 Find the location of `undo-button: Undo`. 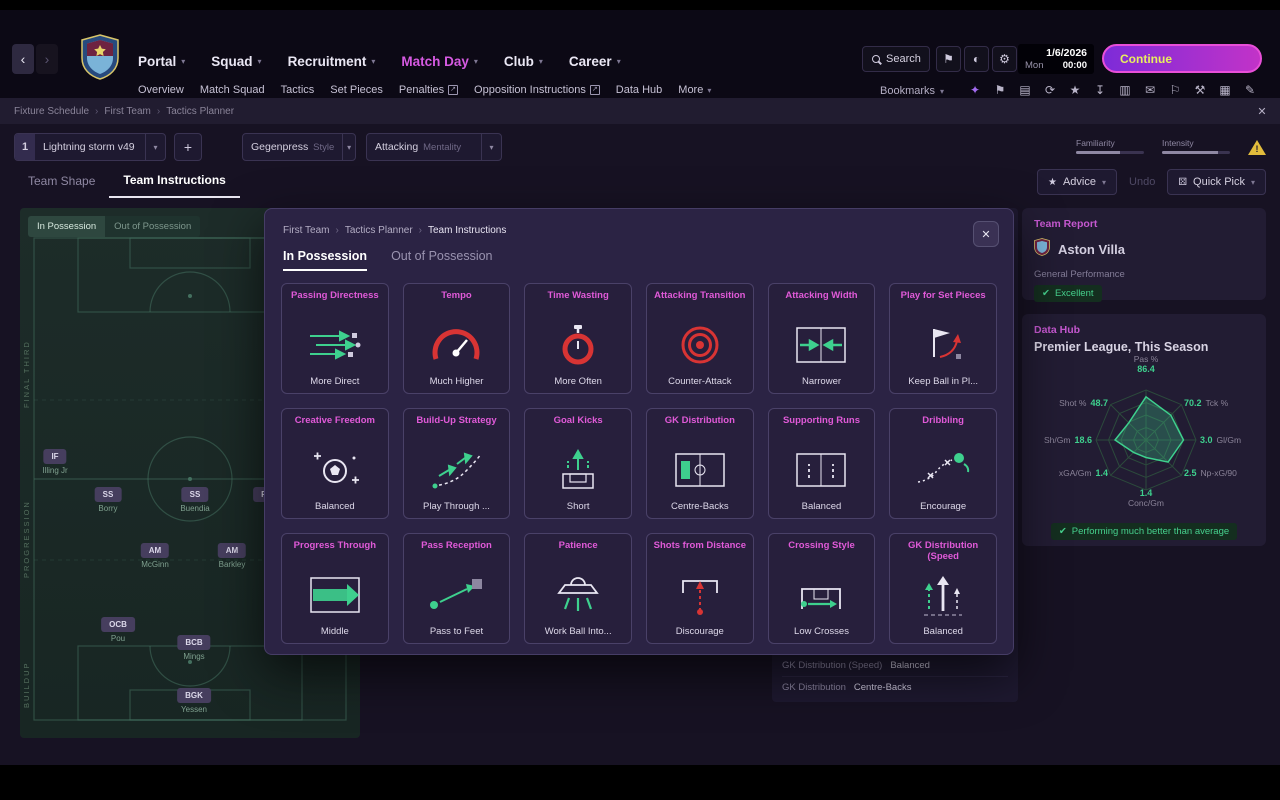

undo-button: Undo is located at coordinates (1142, 182).